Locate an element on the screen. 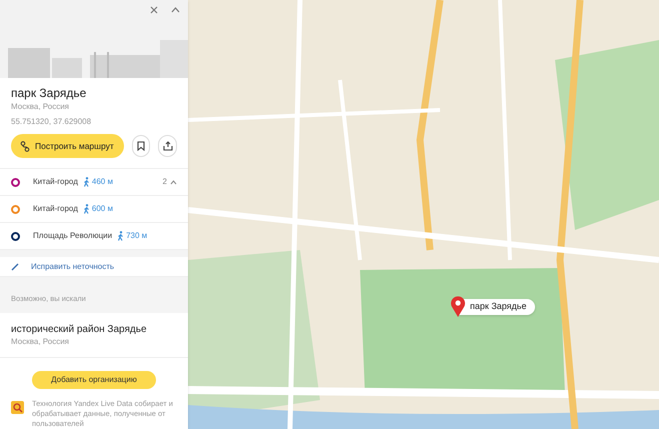 The height and width of the screenshot is (429, 659). suggestion-item: исторический район Зарядье Москва, Россия is located at coordinates (94, 335).